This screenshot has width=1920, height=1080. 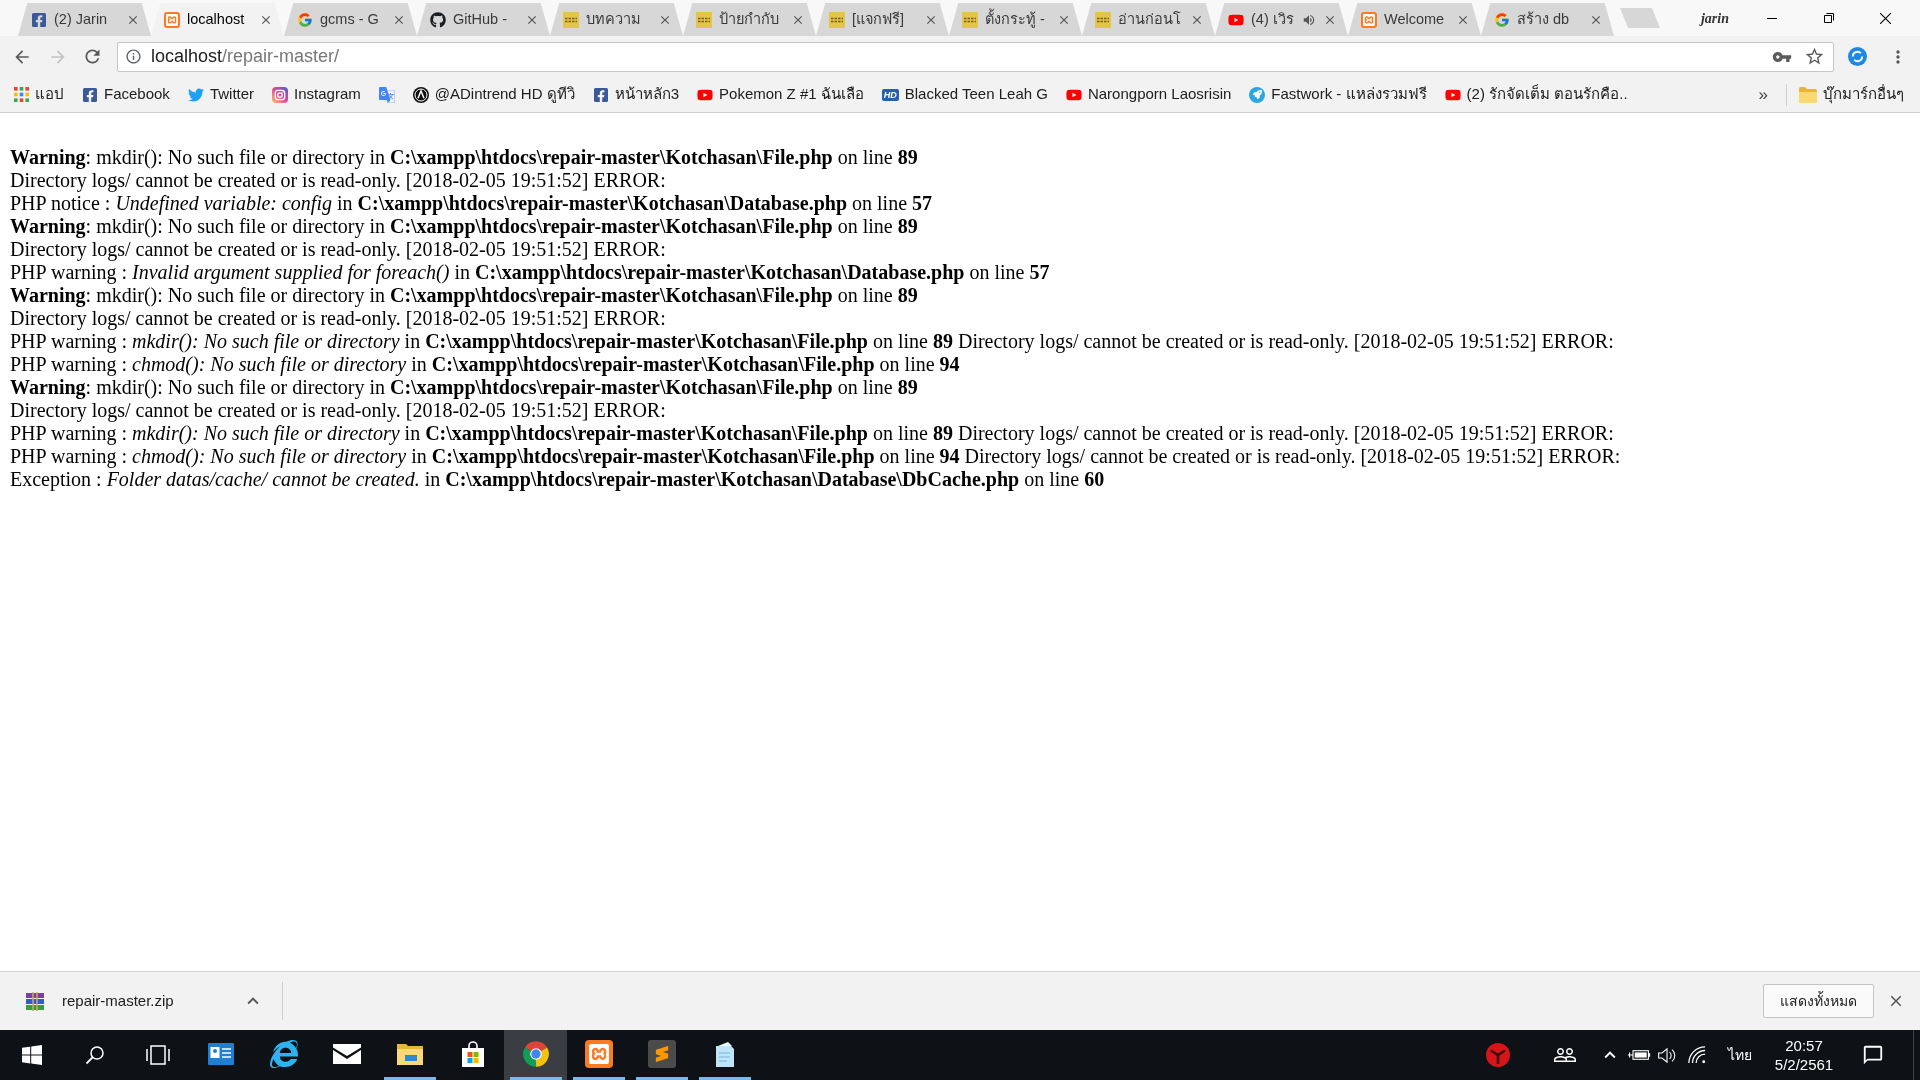 I want to click on error-message: PHP notice : Undefined variable: config in C:\xampp\htdocs\repair-master\Kotchasan\Database.php on line 57, so click(x=471, y=203).